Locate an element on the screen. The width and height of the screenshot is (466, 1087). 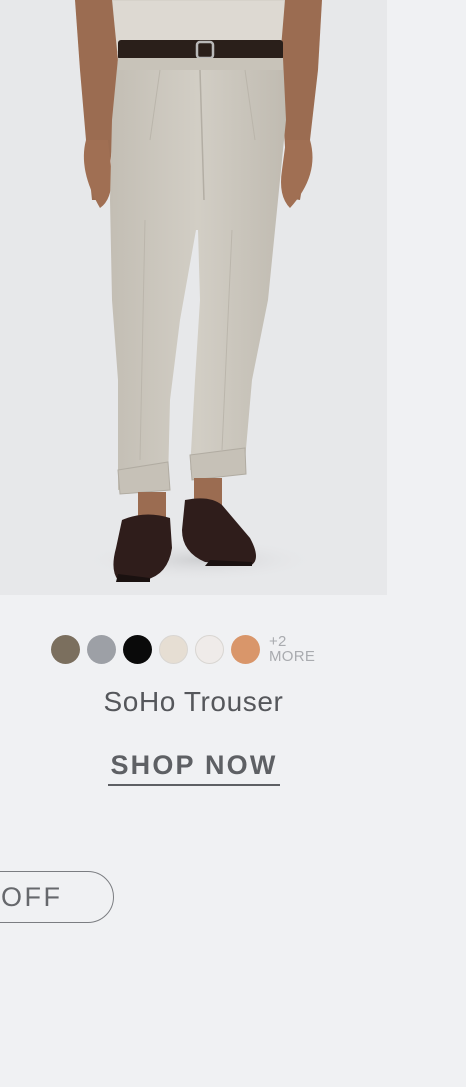
discount-pill-button: OFF is located at coordinates (57, 897).